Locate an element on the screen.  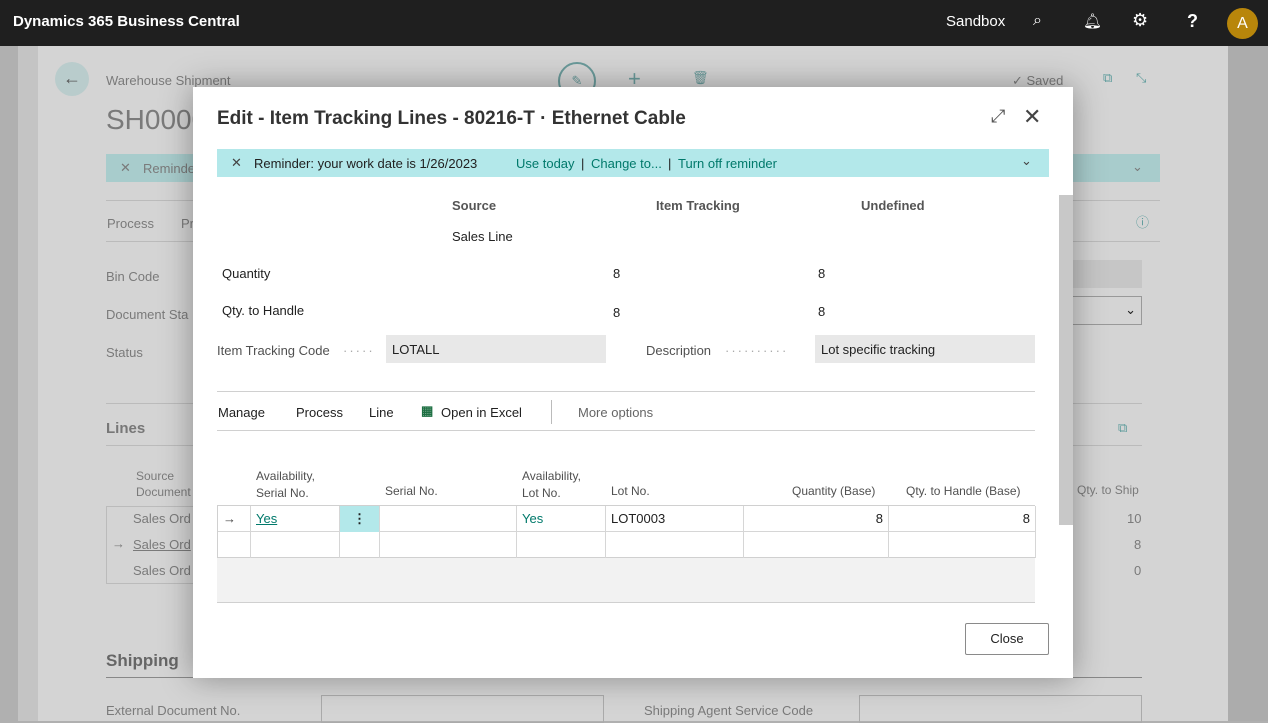
table-row-empty is located at coordinates (627, 545).